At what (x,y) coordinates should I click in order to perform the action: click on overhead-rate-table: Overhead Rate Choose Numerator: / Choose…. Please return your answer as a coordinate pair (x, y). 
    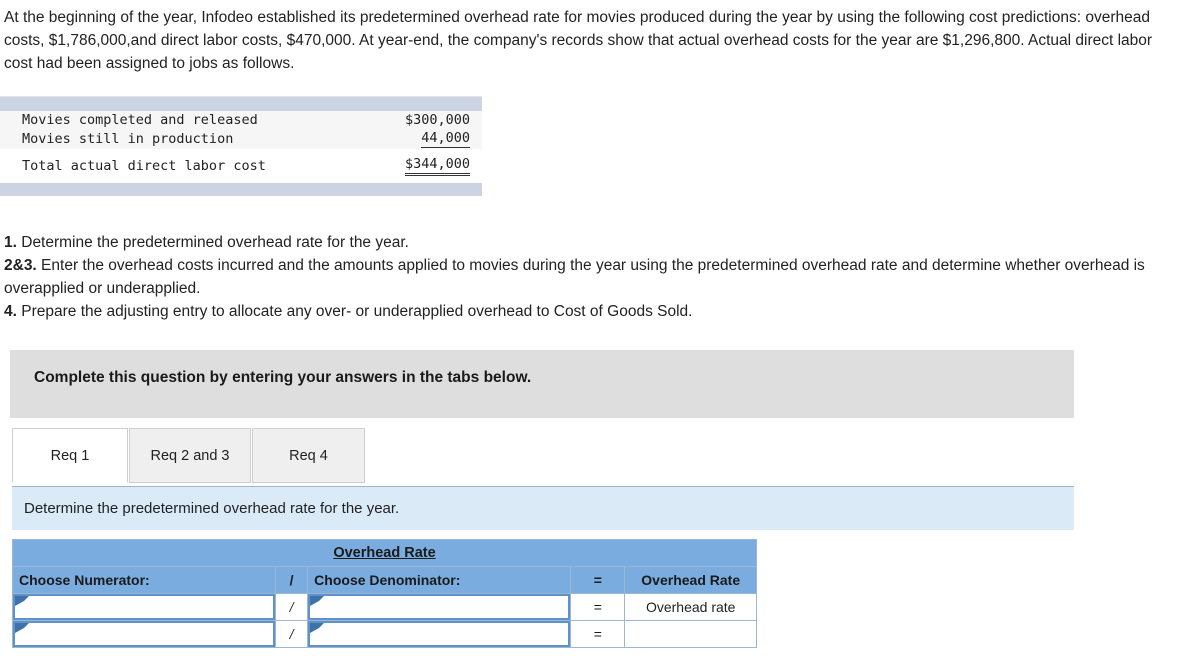
    Looking at the image, I should click on (384, 593).